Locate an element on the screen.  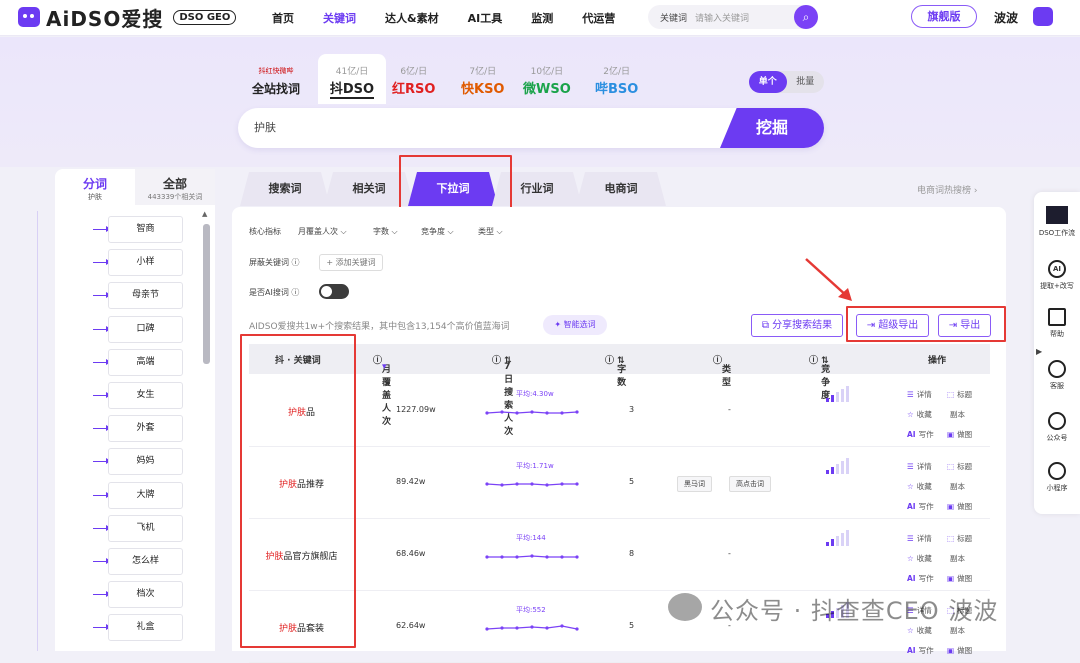
mode-batch: 批量 is located at coordinates (806, 82).